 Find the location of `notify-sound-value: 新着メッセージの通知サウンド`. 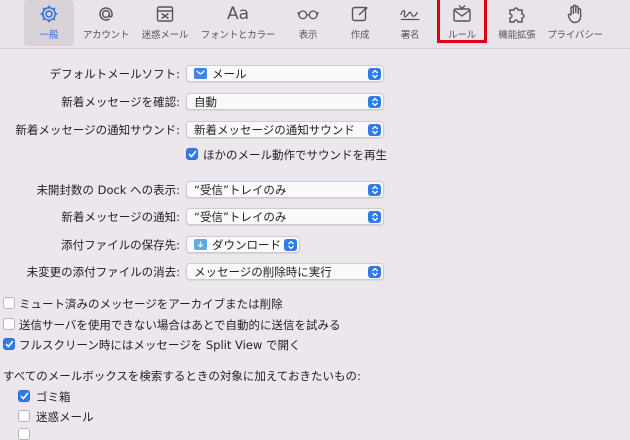

notify-sound-value: 新着メッセージの通知サウンド is located at coordinates (274, 129).